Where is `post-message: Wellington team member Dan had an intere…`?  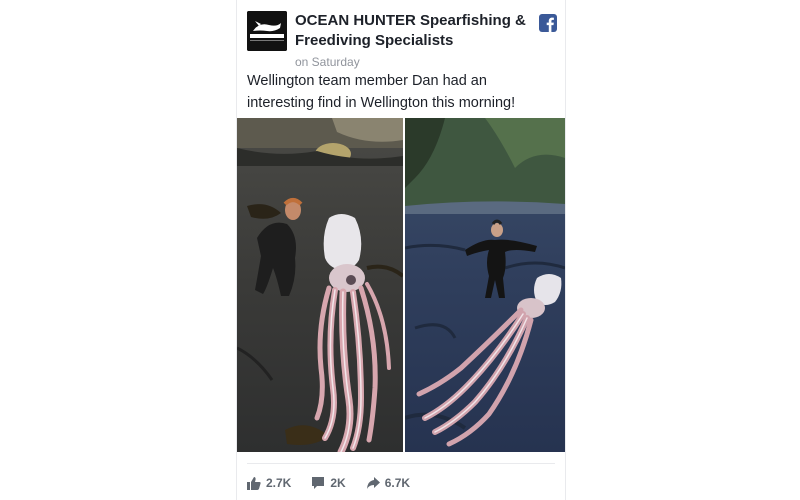
post-message: Wellington team member Dan had an intere… is located at coordinates (381, 92).